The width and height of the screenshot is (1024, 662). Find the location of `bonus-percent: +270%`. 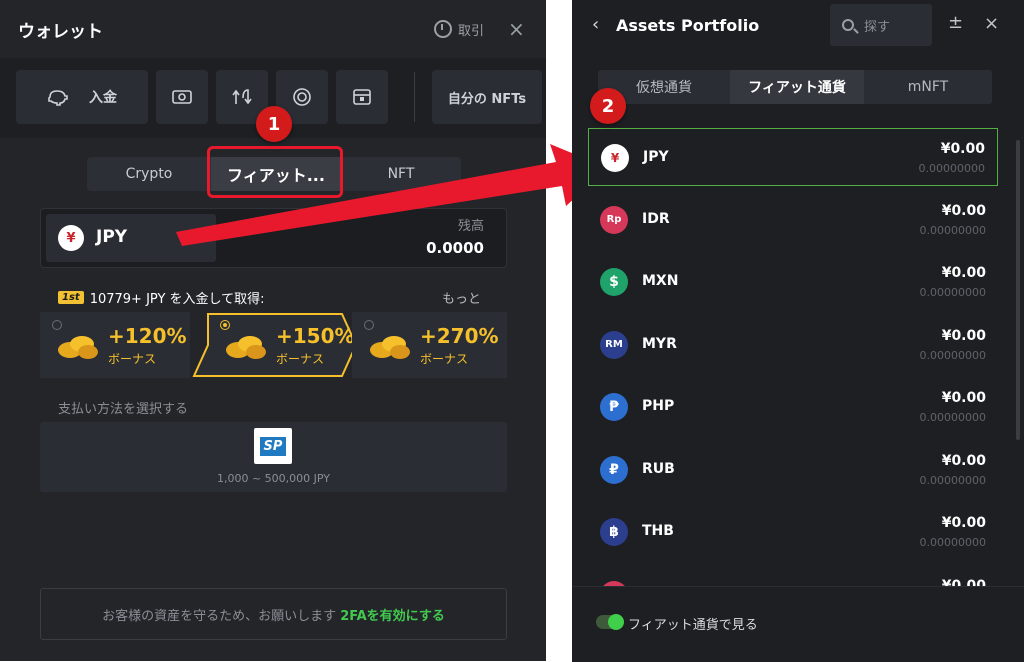

bonus-percent: +270% is located at coordinates (459, 336).